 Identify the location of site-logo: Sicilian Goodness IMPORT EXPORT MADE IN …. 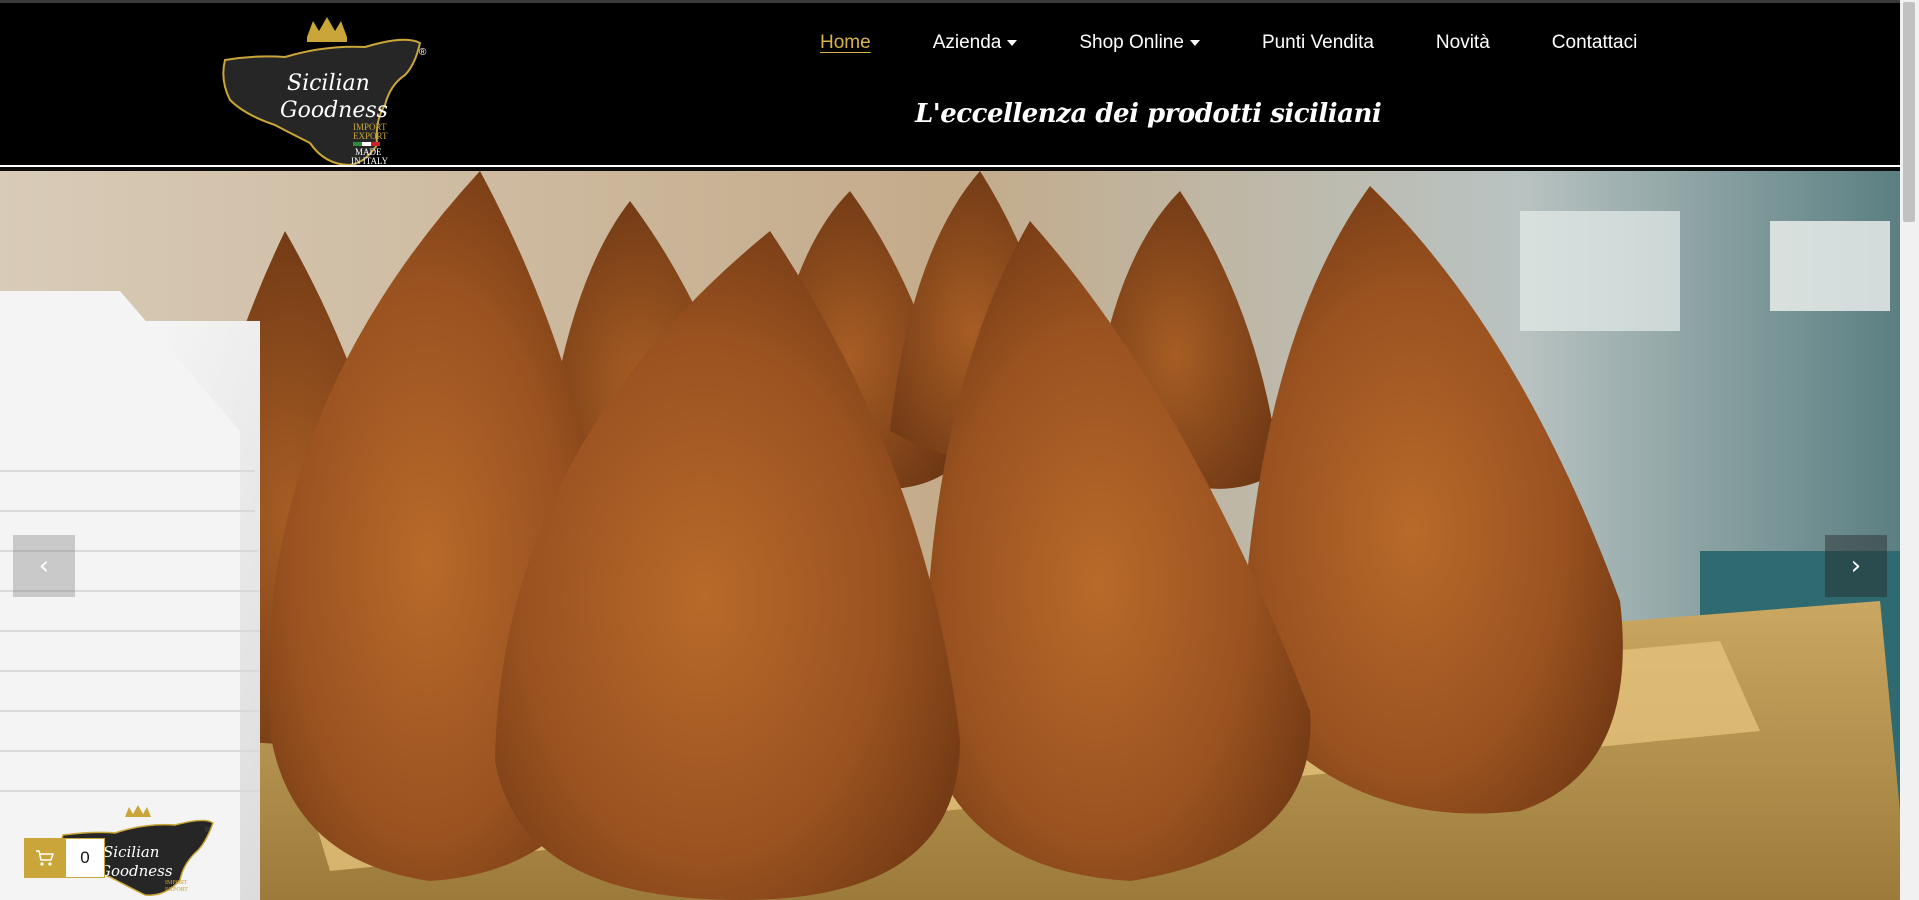
(322, 92).